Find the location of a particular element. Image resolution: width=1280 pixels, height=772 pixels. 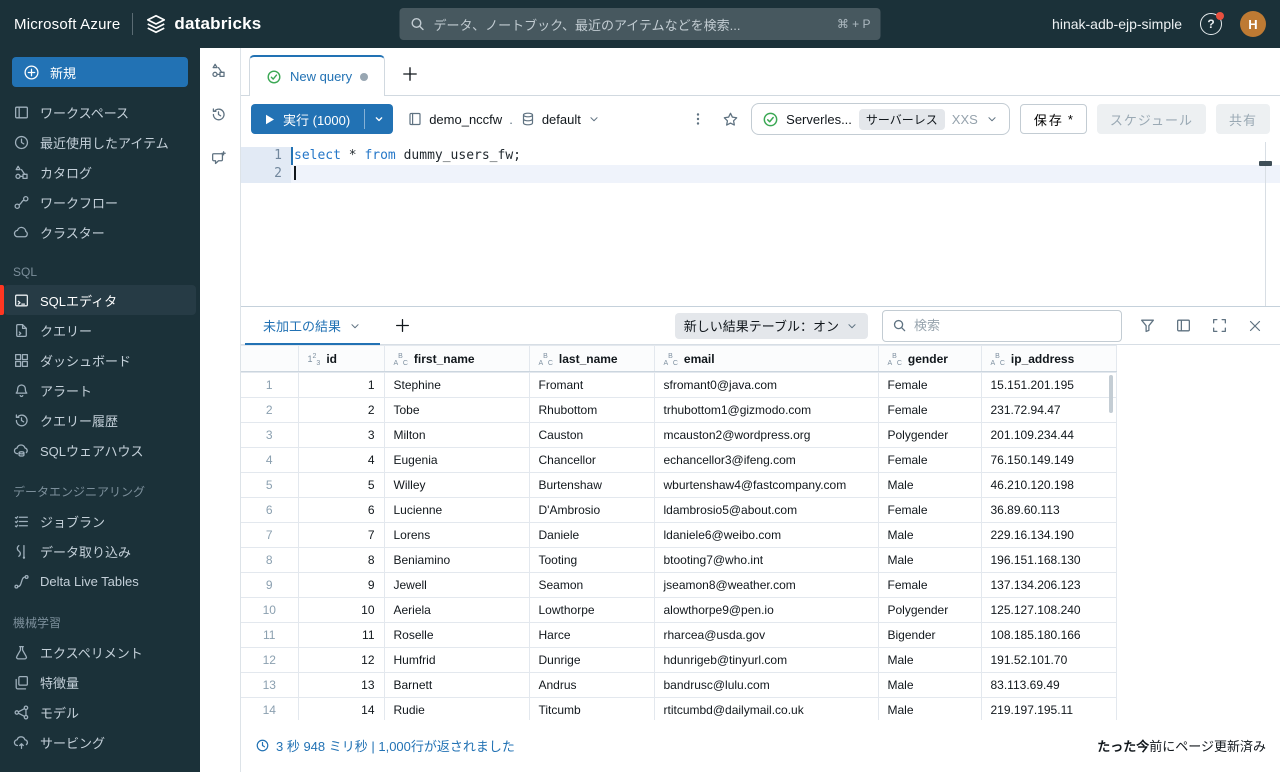

cell-first_name: Lucienne is located at coordinates (456, 510).